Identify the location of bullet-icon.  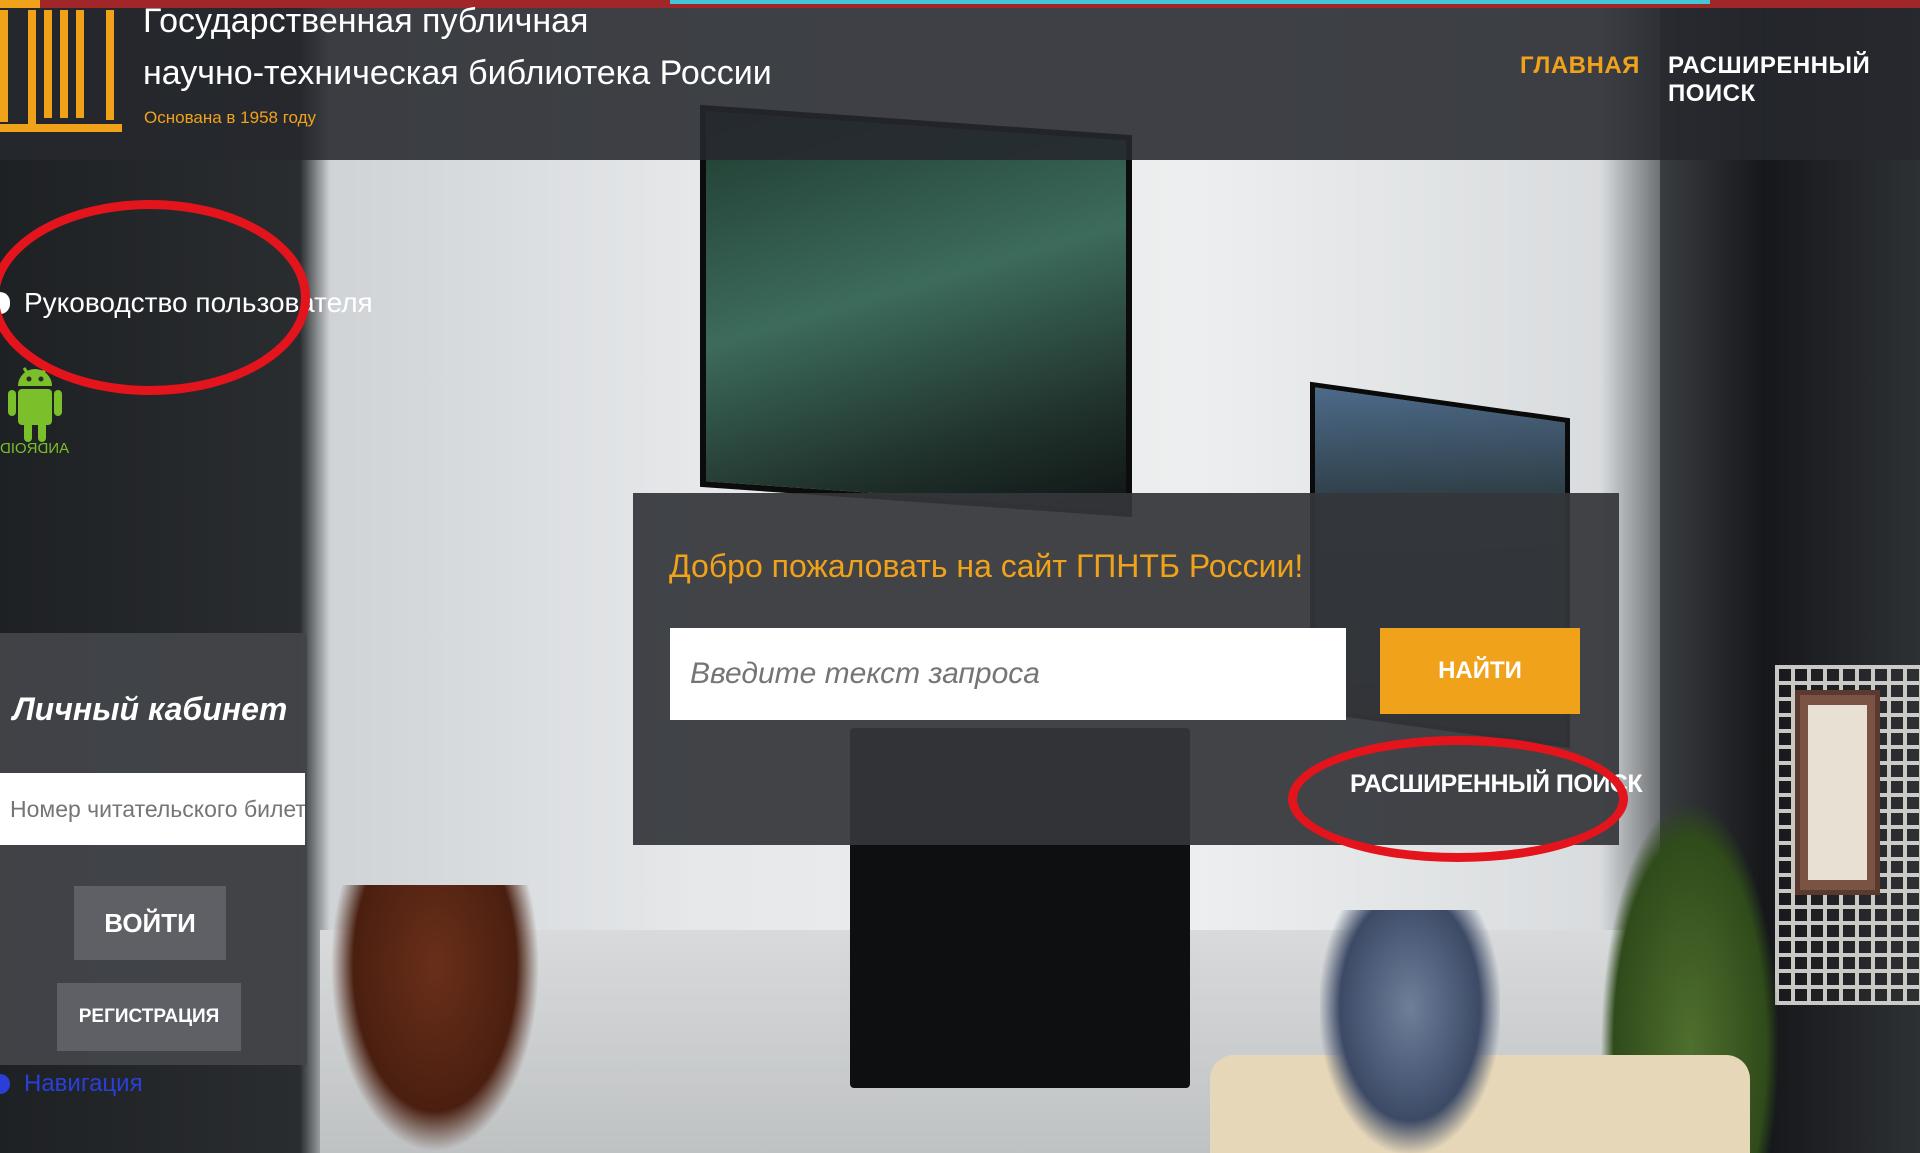
(5, 1084).